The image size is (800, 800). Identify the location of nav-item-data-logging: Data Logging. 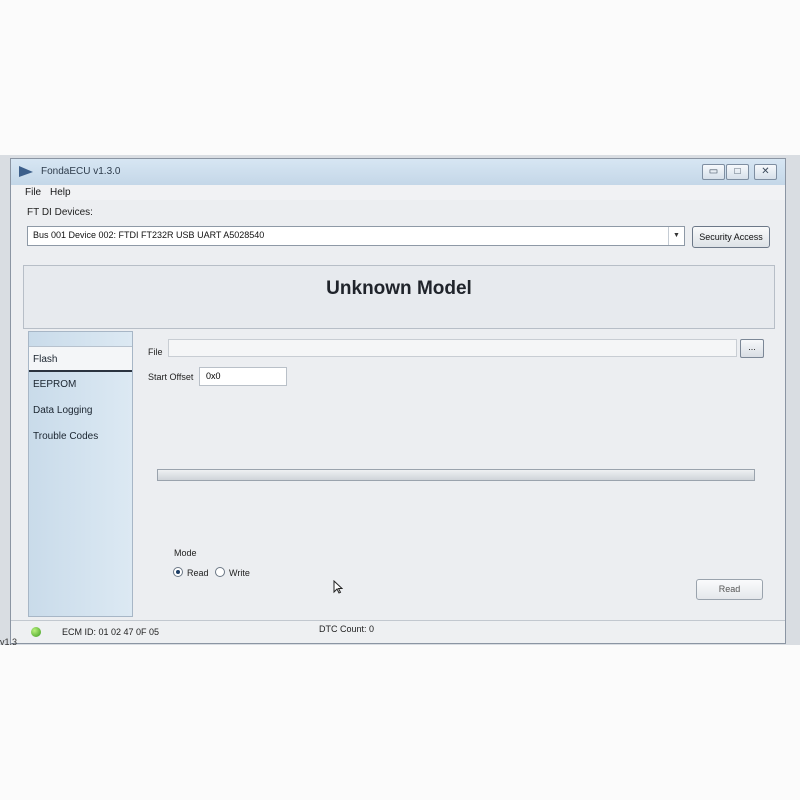
(63, 410).